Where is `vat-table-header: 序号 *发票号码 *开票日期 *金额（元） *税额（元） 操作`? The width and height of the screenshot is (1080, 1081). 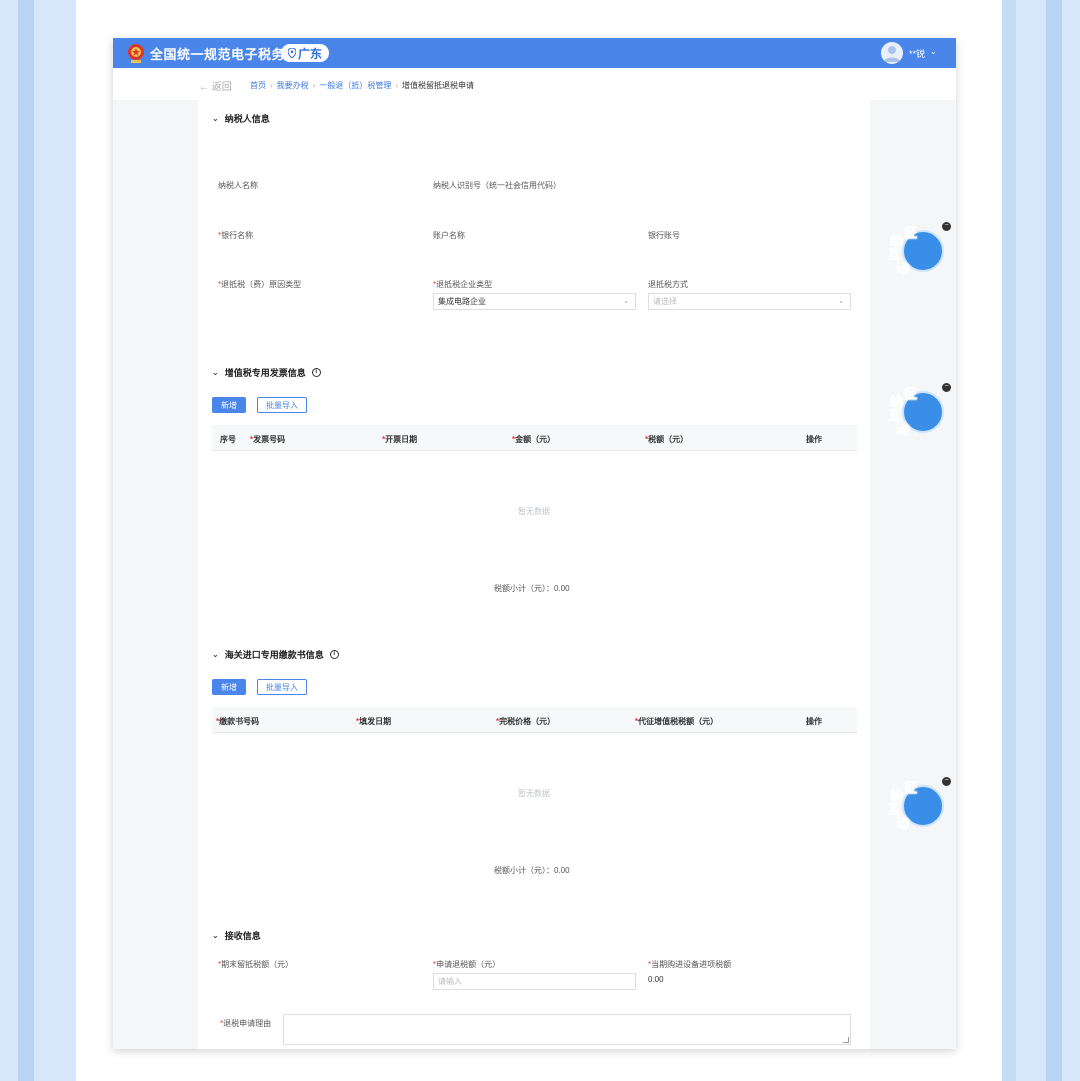
vat-table-header: 序号 *发票号码 *开票日期 *金额（元） *税额（元） 操作 is located at coordinates (534, 438).